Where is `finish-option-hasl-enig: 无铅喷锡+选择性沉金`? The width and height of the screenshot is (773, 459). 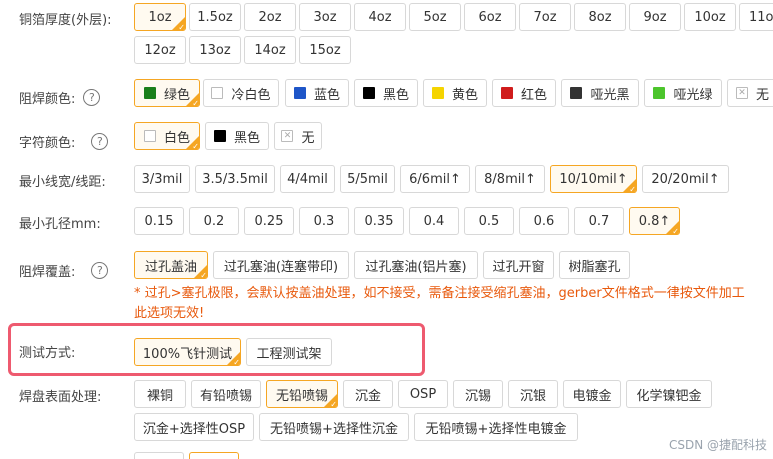
finish-option-hasl-enig: 无铅喷锡+选择性沉金 is located at coordinates (334, 427).